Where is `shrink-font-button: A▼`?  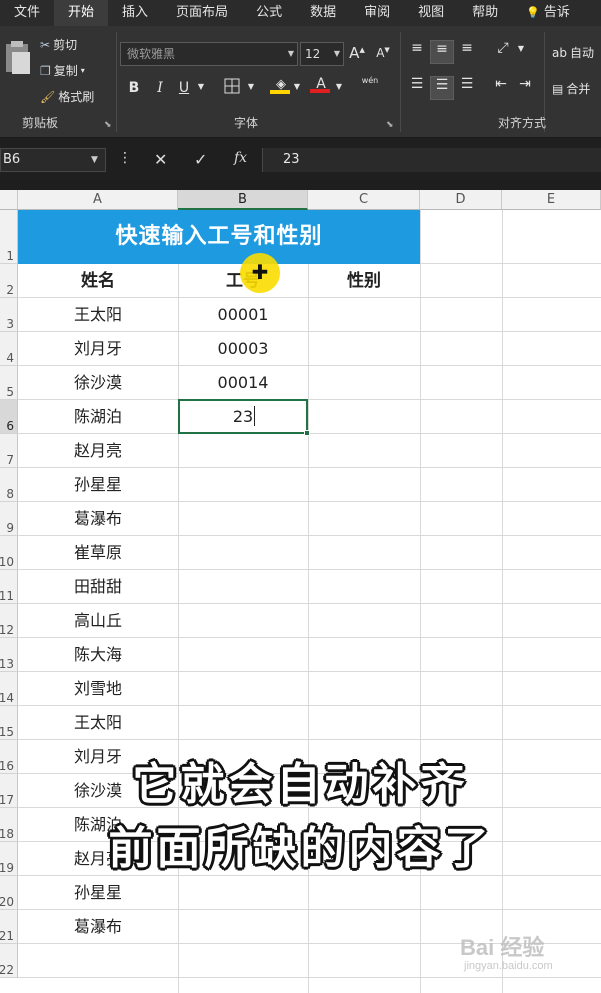 shrink-font-button: A▼ is located at coordinates (383, 53).